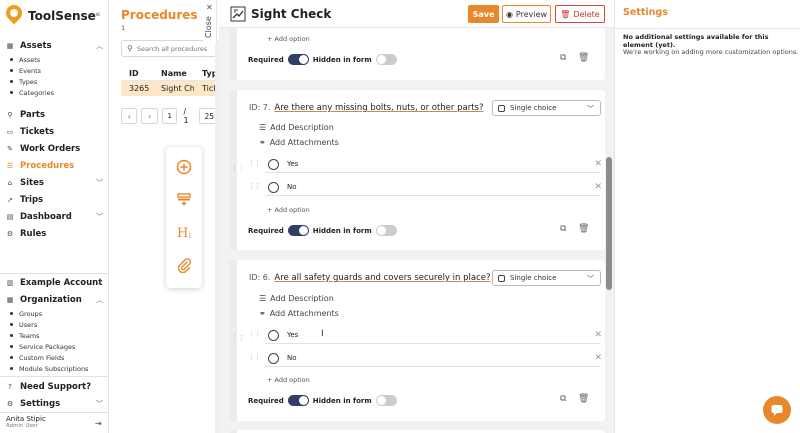 The height and width of the screenshot is (433, 800). What do you see at coordinates (54, 386) in the screenshot?
I see `nav-need-support: ? Need Support?` at bounding box center [54, 386].